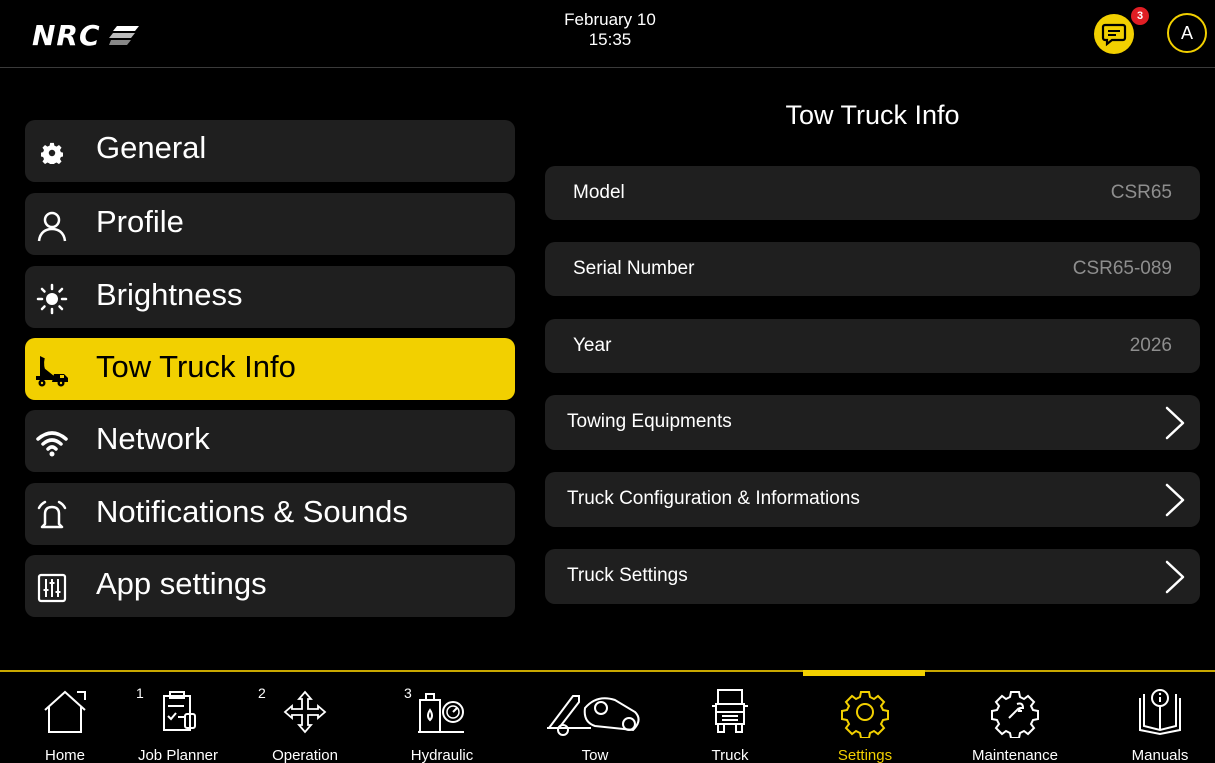  I want to click on avatar: A, so click(1187, 33).